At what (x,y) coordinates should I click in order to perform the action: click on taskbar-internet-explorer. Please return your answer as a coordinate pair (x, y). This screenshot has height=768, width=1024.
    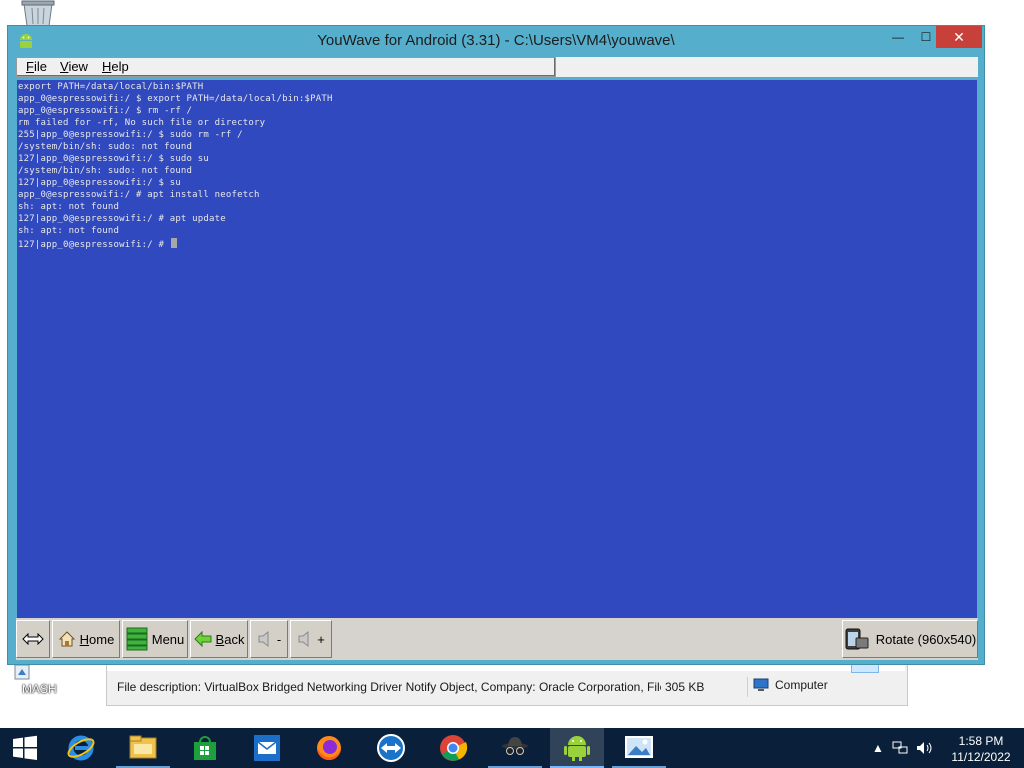
    Looking at the image, I should click on (81, 748).